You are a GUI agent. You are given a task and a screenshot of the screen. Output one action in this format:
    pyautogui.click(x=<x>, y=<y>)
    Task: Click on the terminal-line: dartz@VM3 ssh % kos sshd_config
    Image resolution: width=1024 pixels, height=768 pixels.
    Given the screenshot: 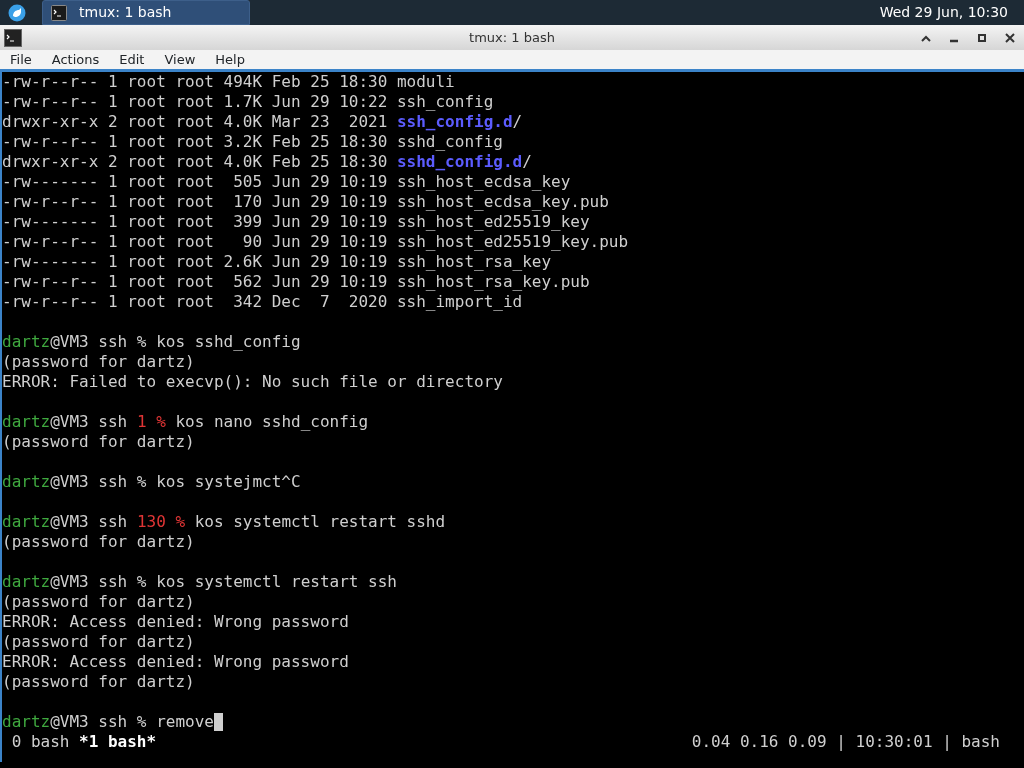 What is the action you would take?
    pyautogui.click(x=151, y=342)
    